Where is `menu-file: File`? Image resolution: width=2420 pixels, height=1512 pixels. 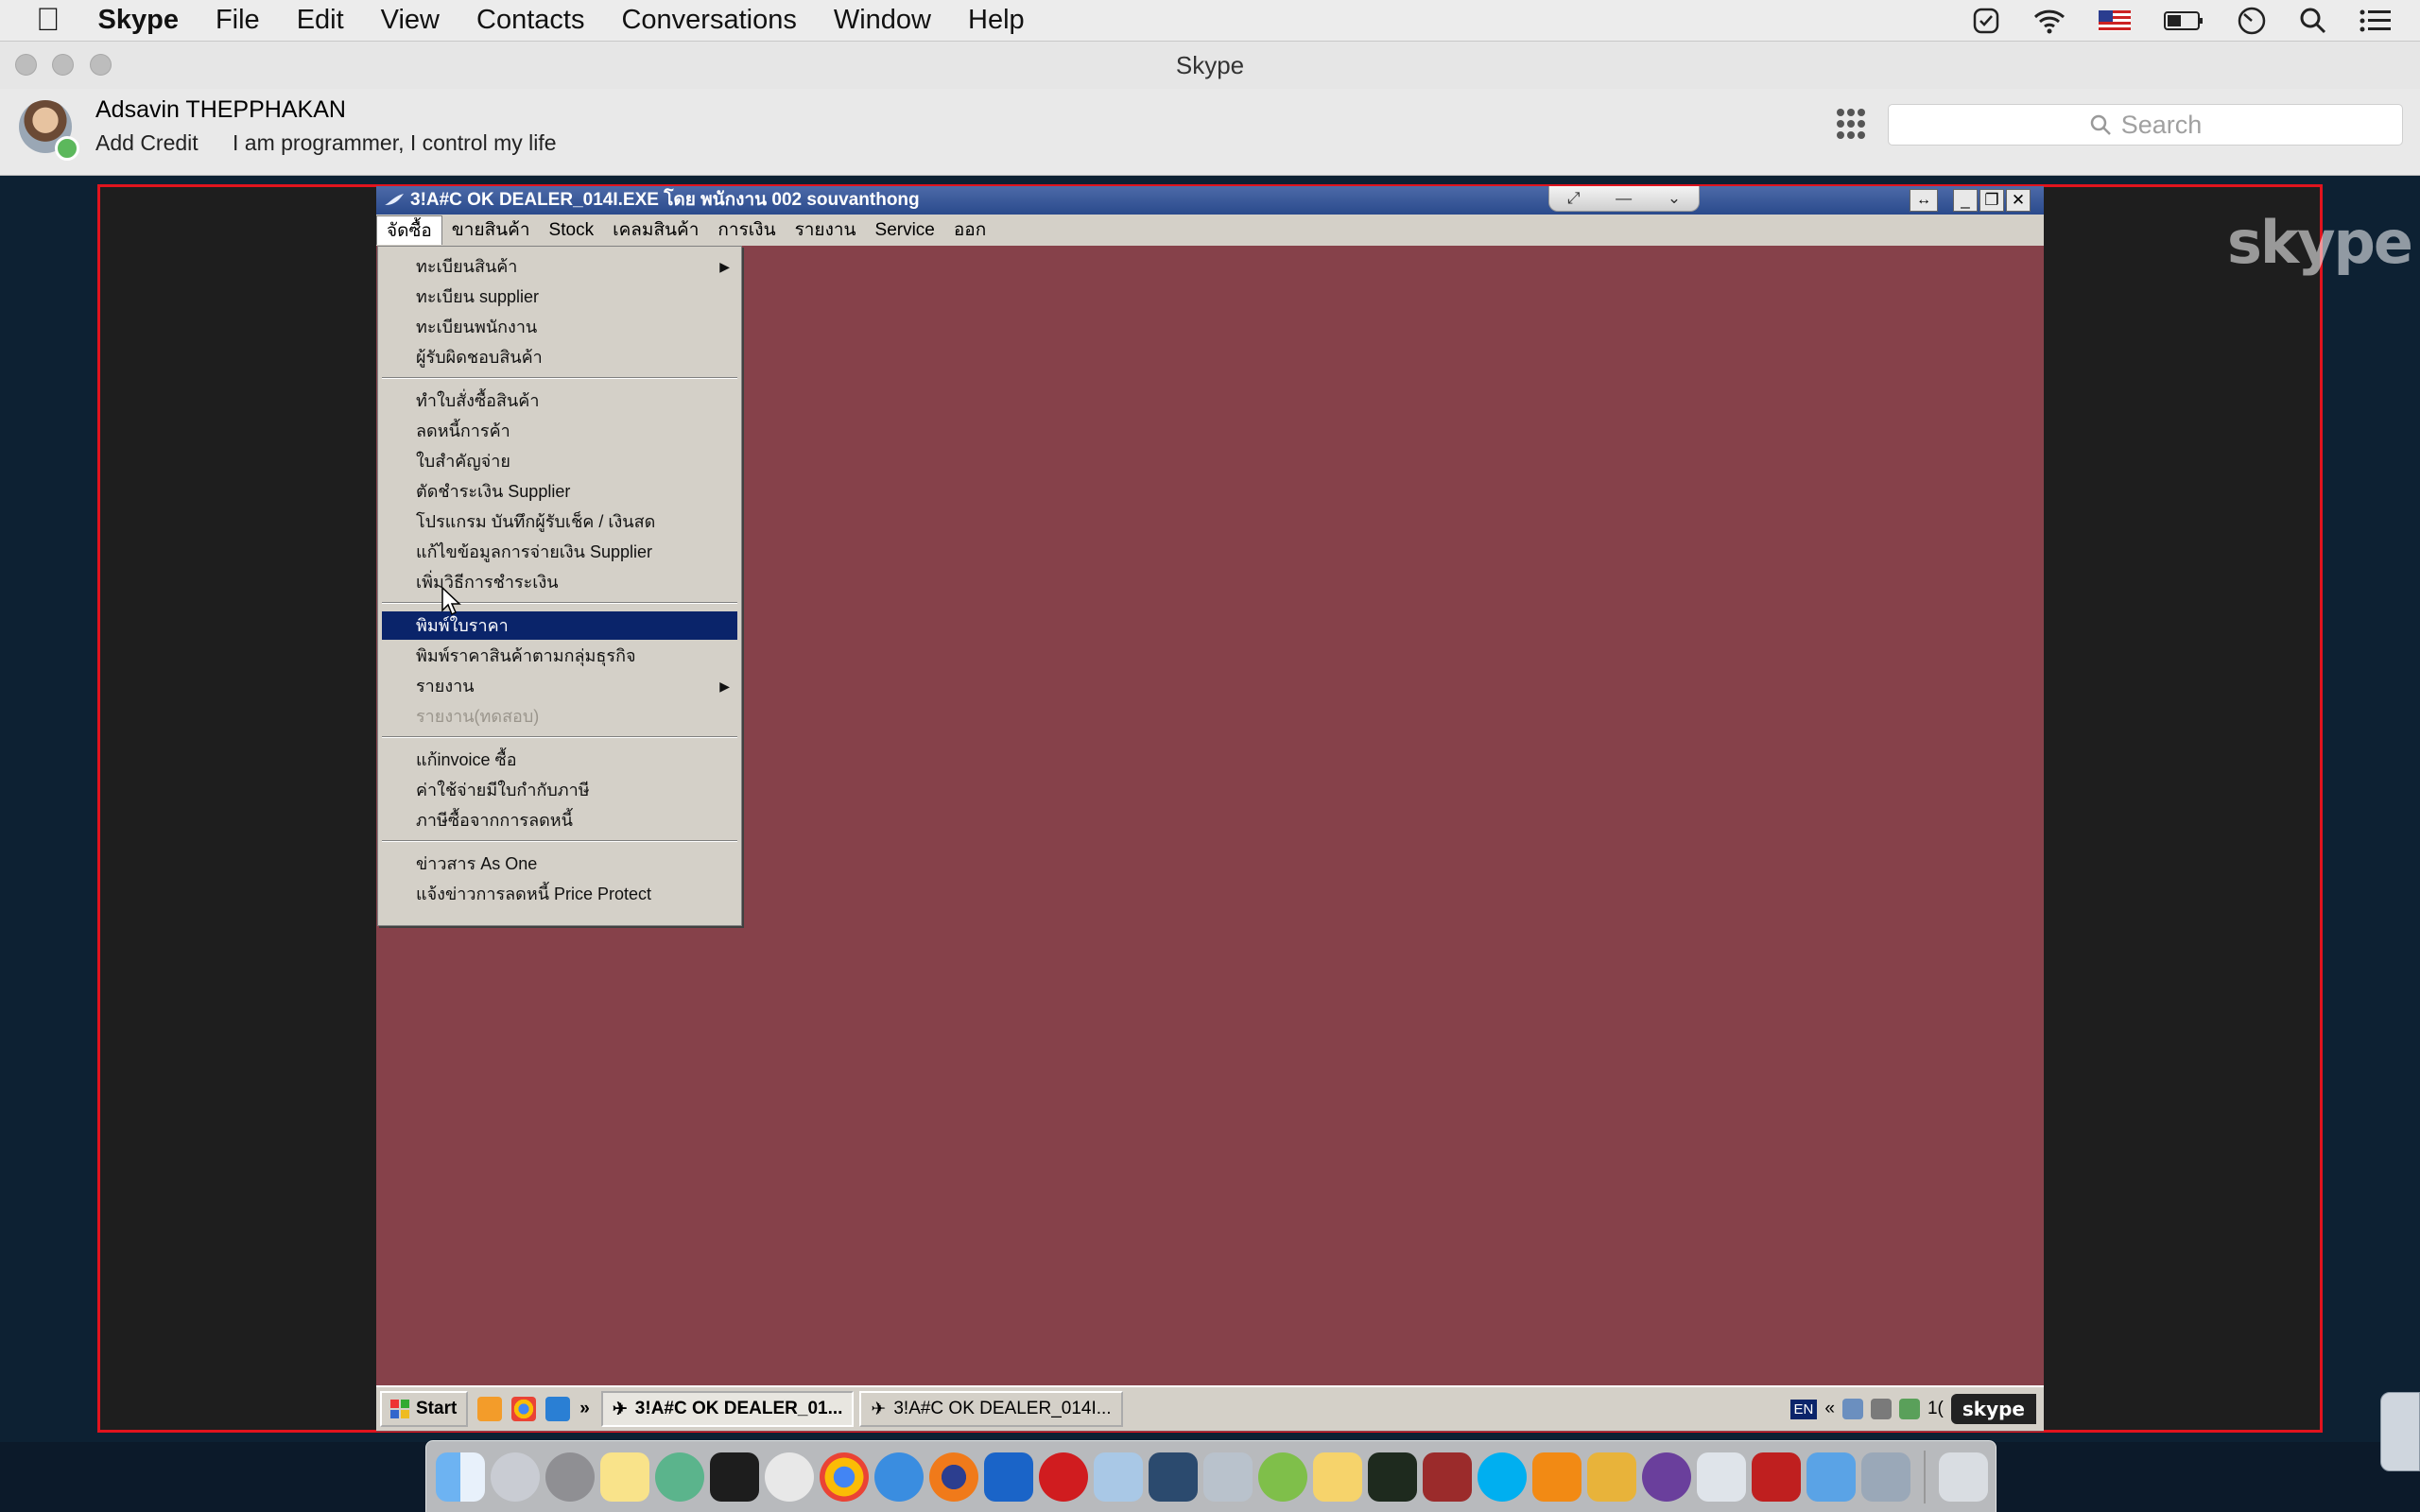 menu-file: File is located at coordinates (238, 20).